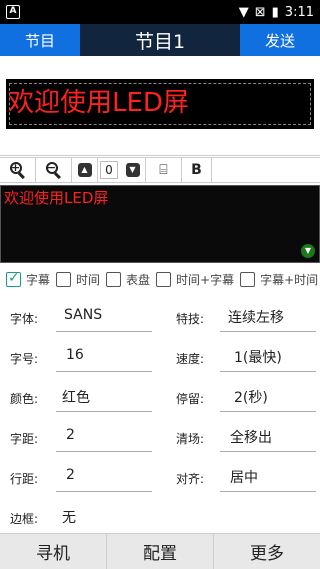  What do you see at coordinates (85, 478) in the screenshot?
I see `line-spacing-setting: 行距: 2` at bounding box center [85, 478].